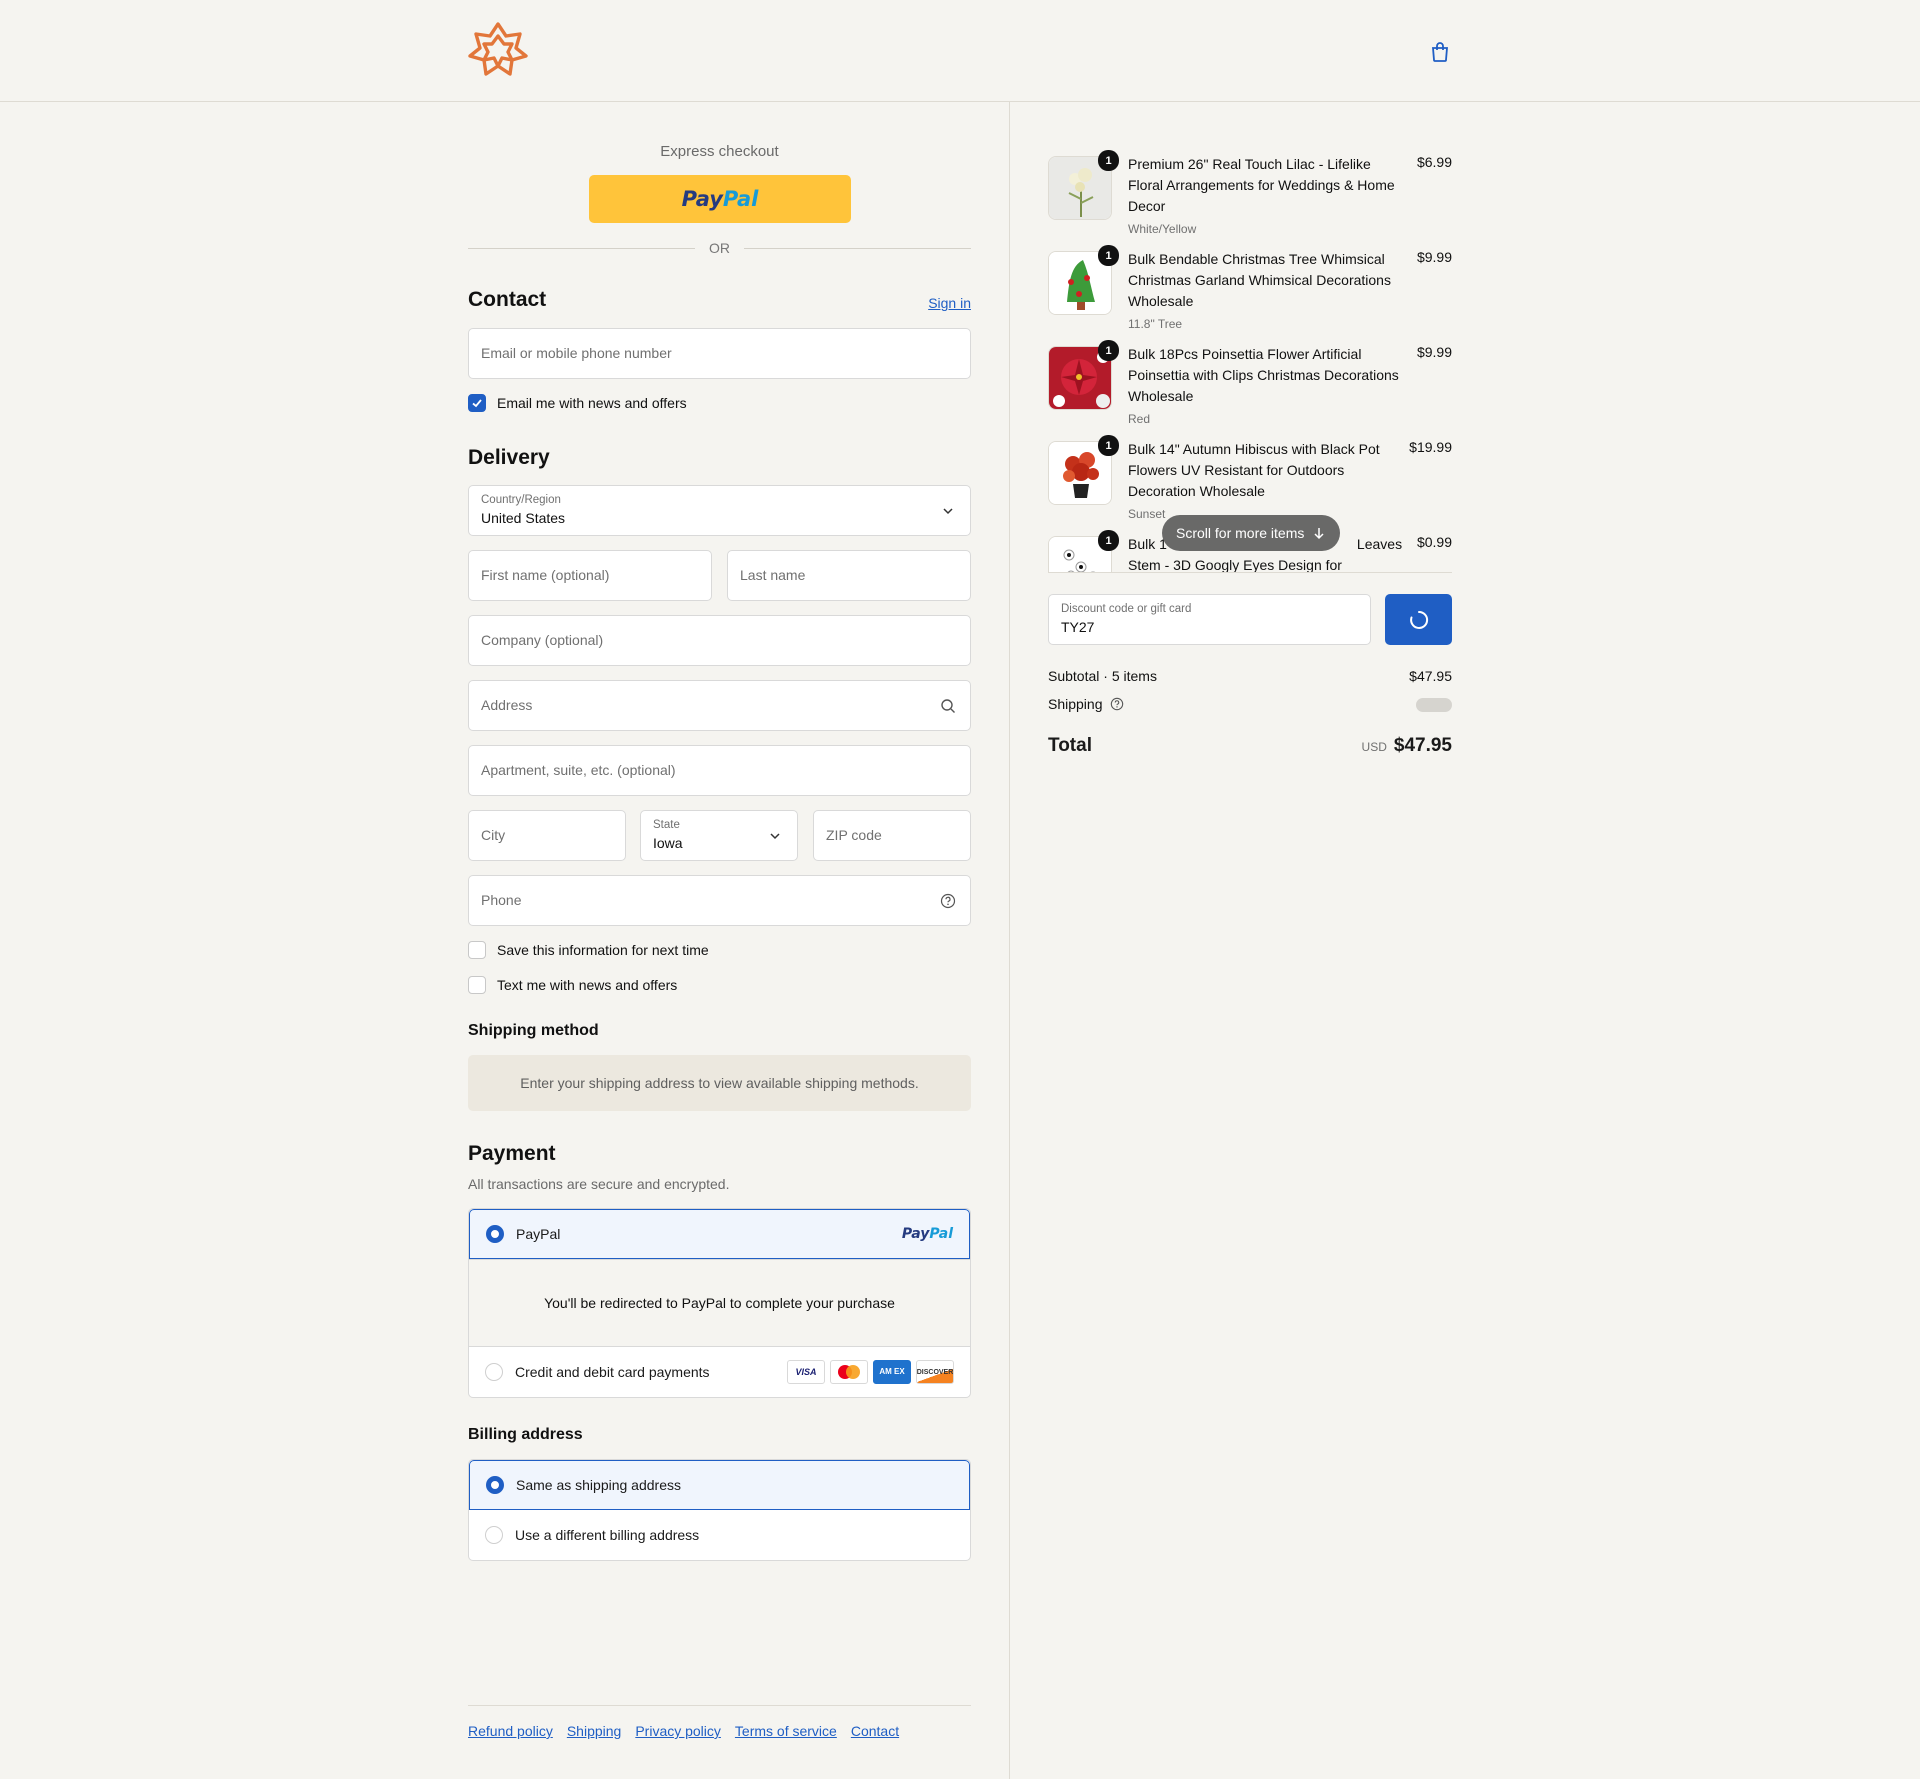 This screenshot has width=1920, height=1779. I want to click on discount-code-field: Discount code or gift card TY27, so click(1209, 619).